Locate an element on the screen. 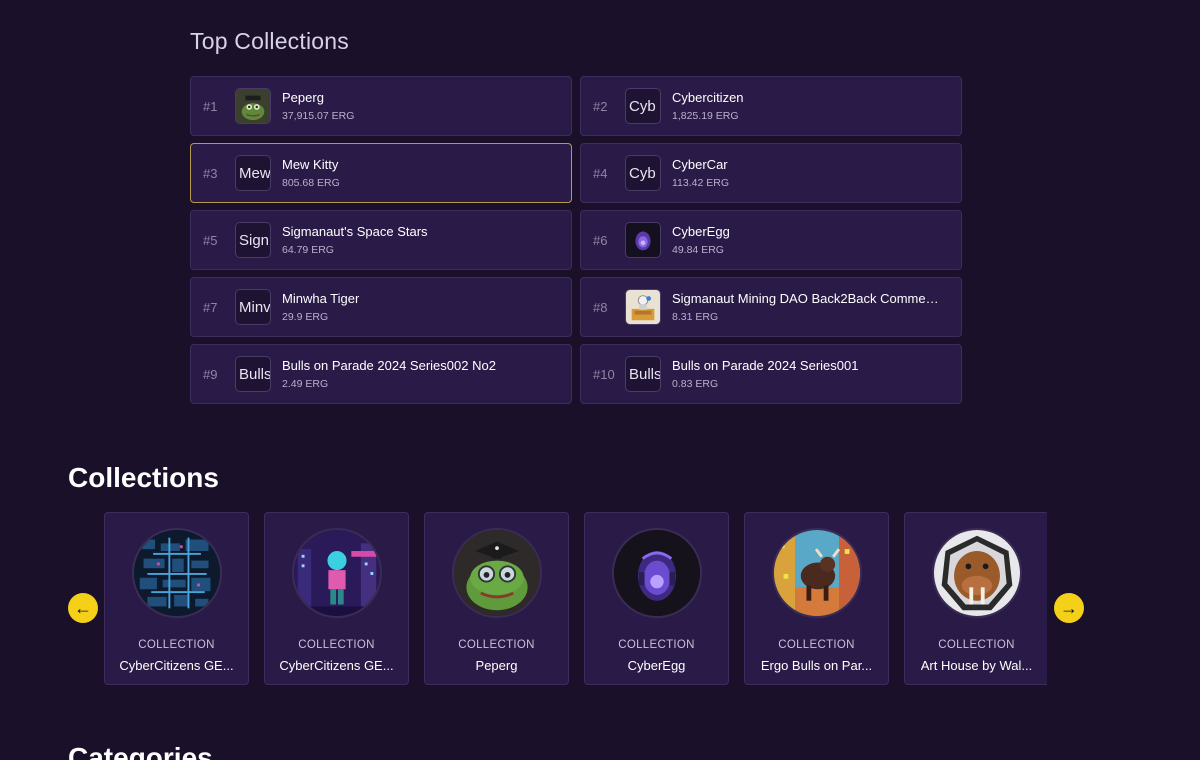 The width and height of the screenshot is (1200, 760). collection-volume: 29.9 ERG is located at coordinates (305, 317).